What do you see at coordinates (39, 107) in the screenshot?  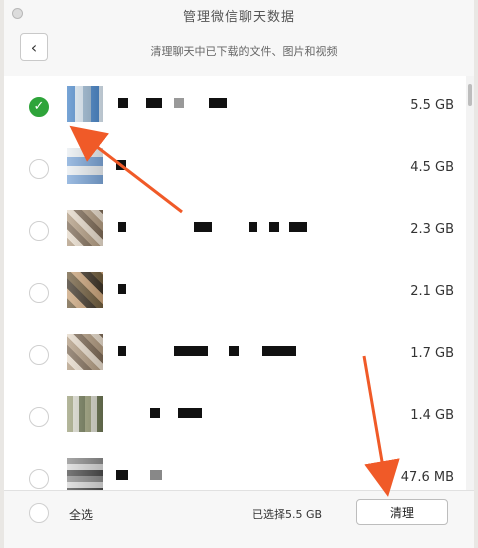 I see `selected-checkbox: ✓` at bounding box center [39, 107].